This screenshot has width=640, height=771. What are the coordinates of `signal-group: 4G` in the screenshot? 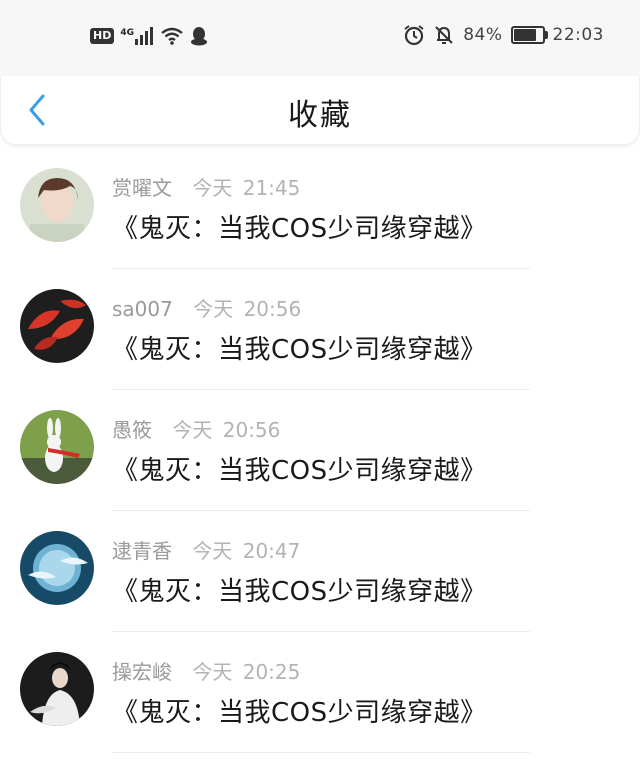 It's located at (137, 36).